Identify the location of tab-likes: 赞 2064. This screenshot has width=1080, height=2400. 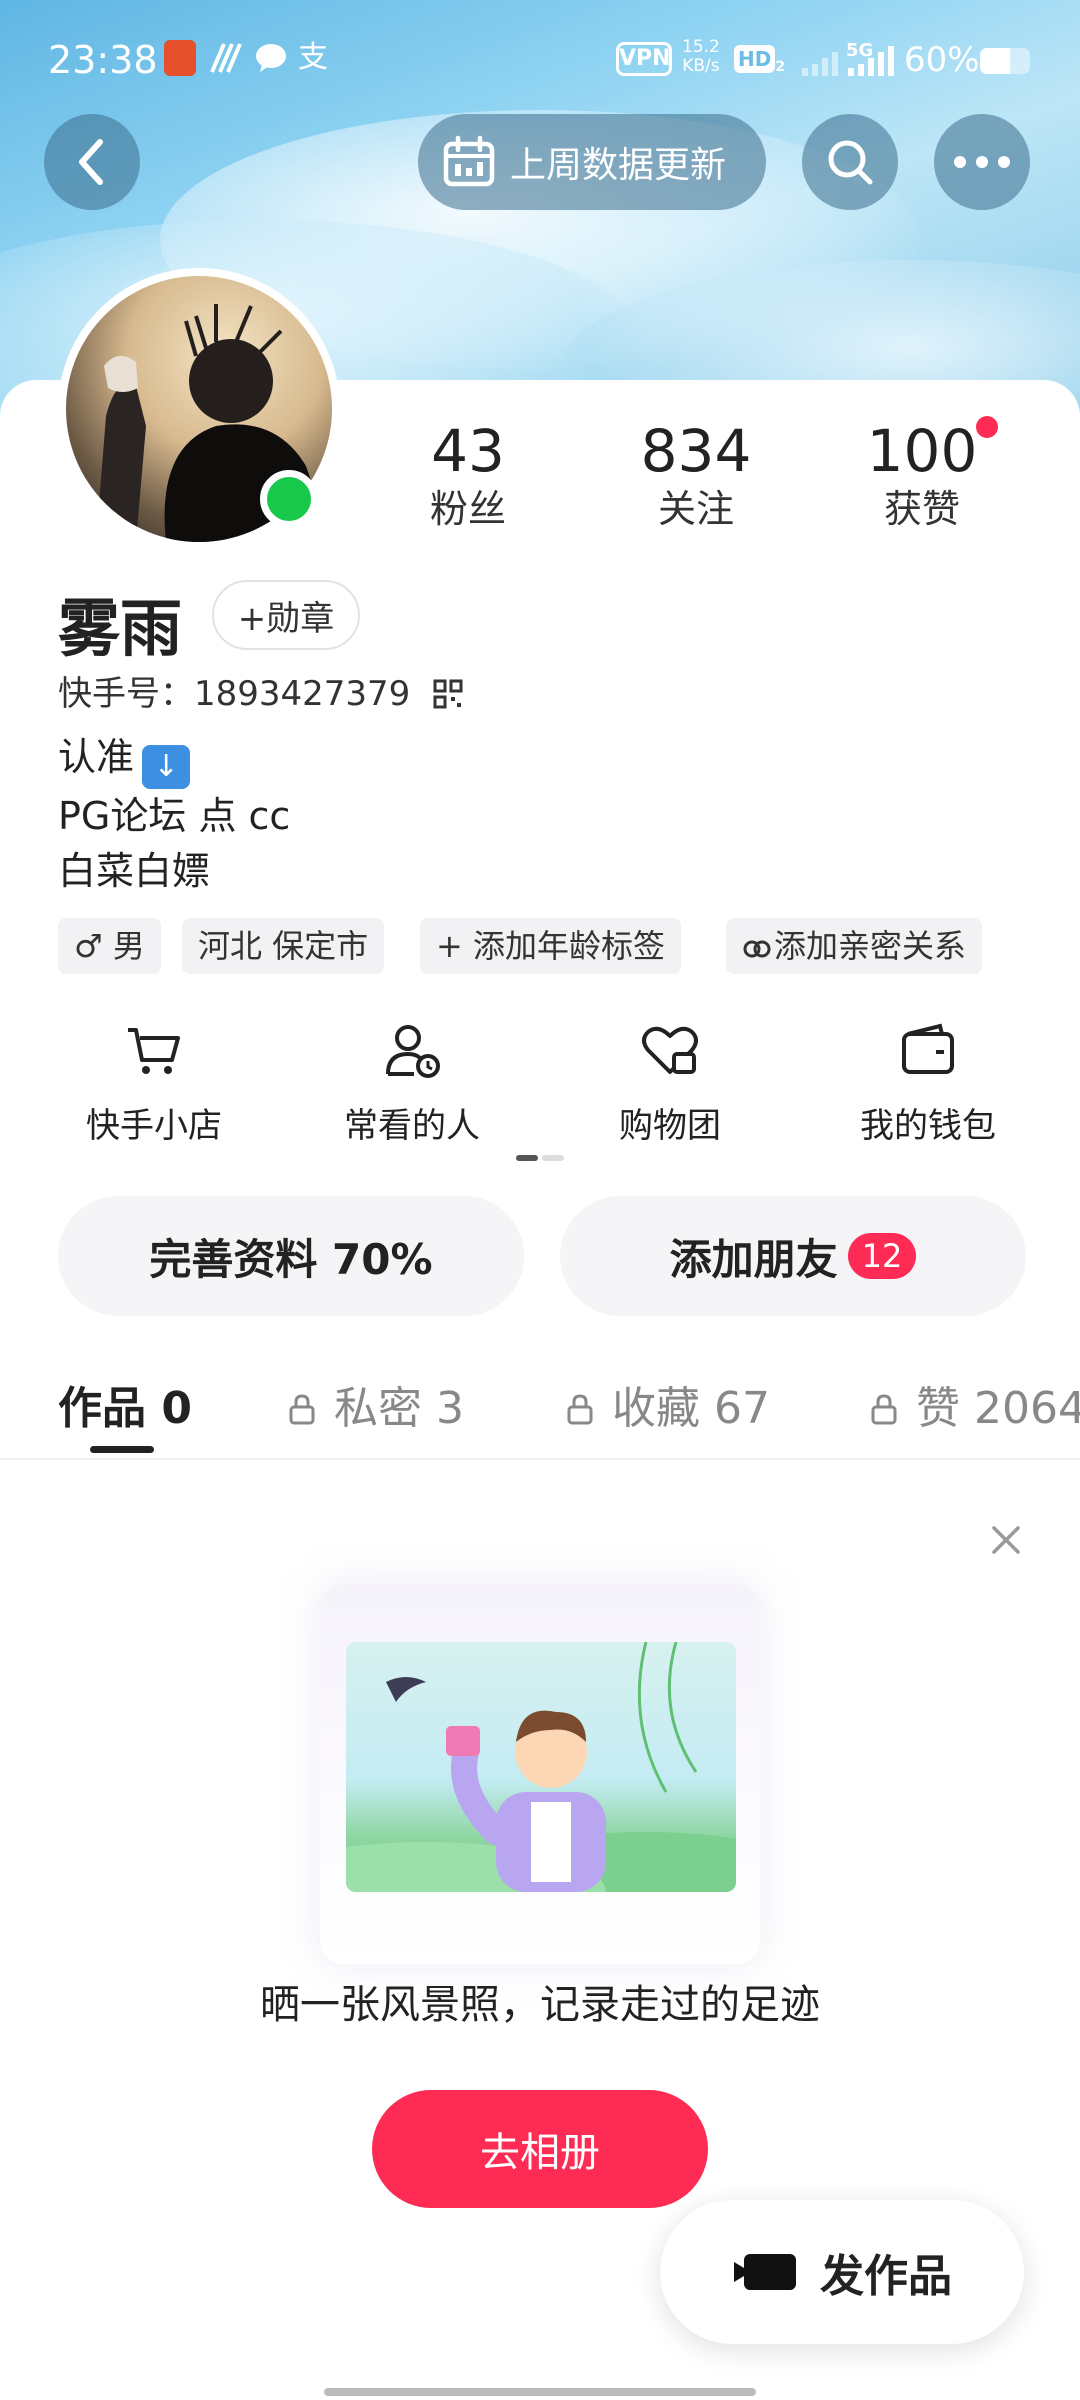
(975, 1404).